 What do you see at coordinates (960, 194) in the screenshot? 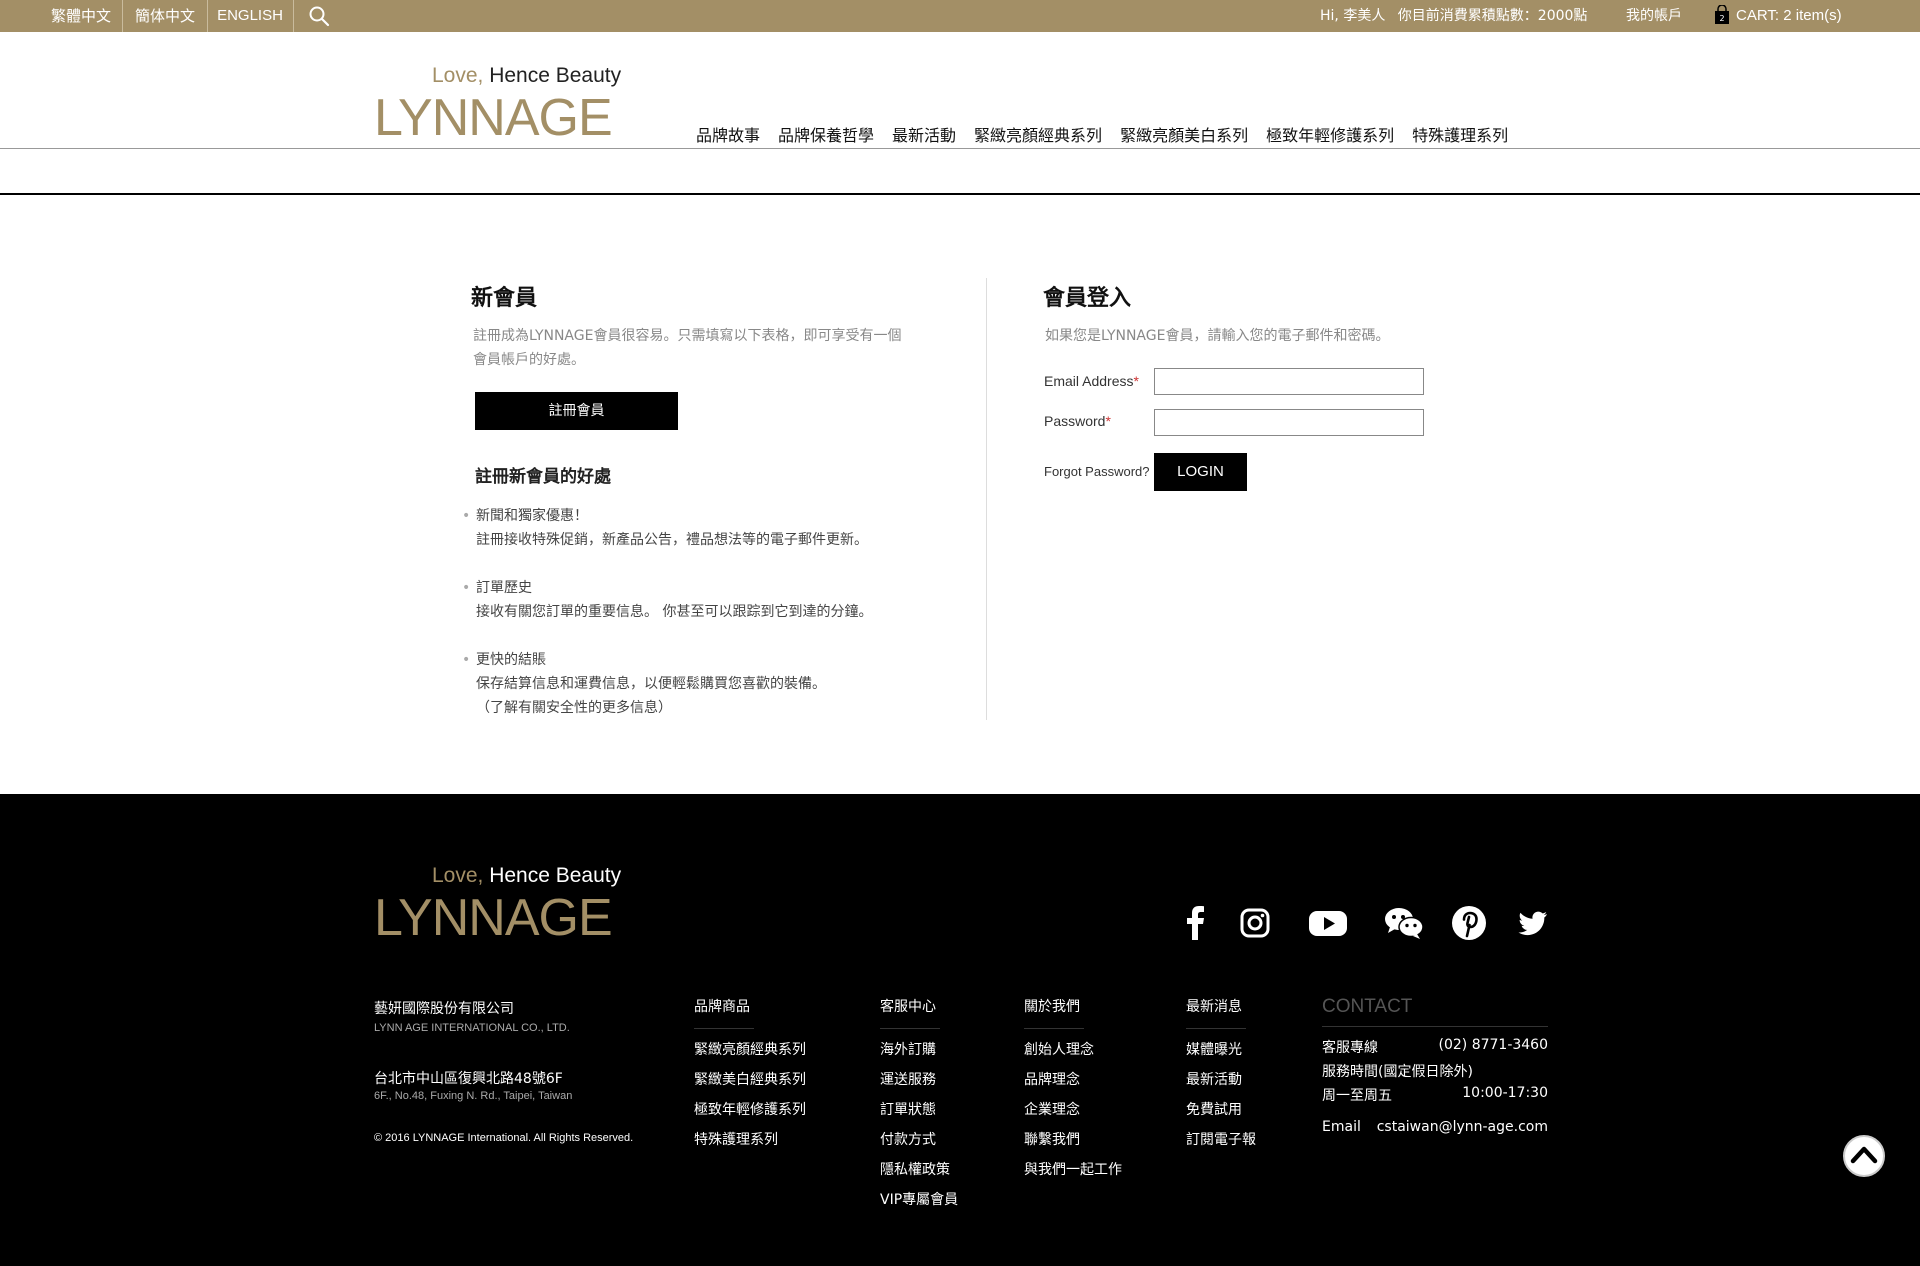
I see `header-bottom-border` at bounding box center [960, 194].